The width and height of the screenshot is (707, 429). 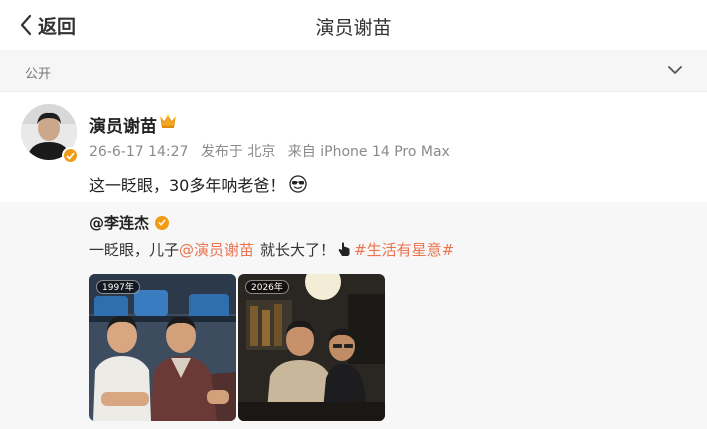 What do you see at coordinates (216, 249) in the screenshot?
I see `mention-link: @演员谢苗` at bounding box center [216, 249].